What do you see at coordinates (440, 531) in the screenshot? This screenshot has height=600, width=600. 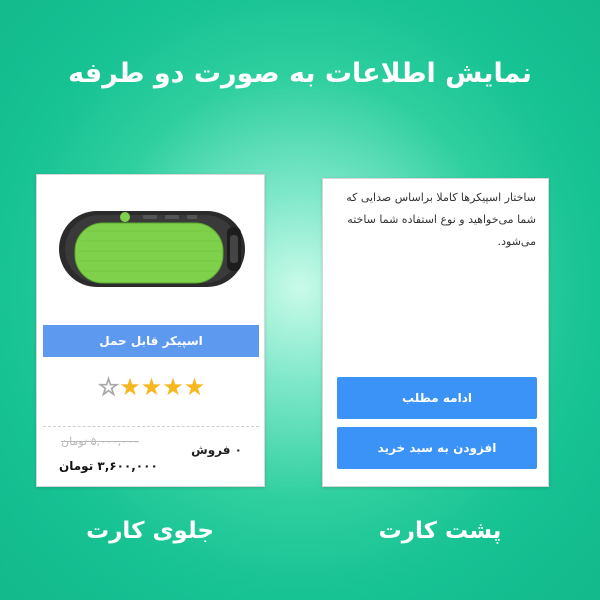 I see `back-caption: پشت کارت` at bounding box center [440, 531].